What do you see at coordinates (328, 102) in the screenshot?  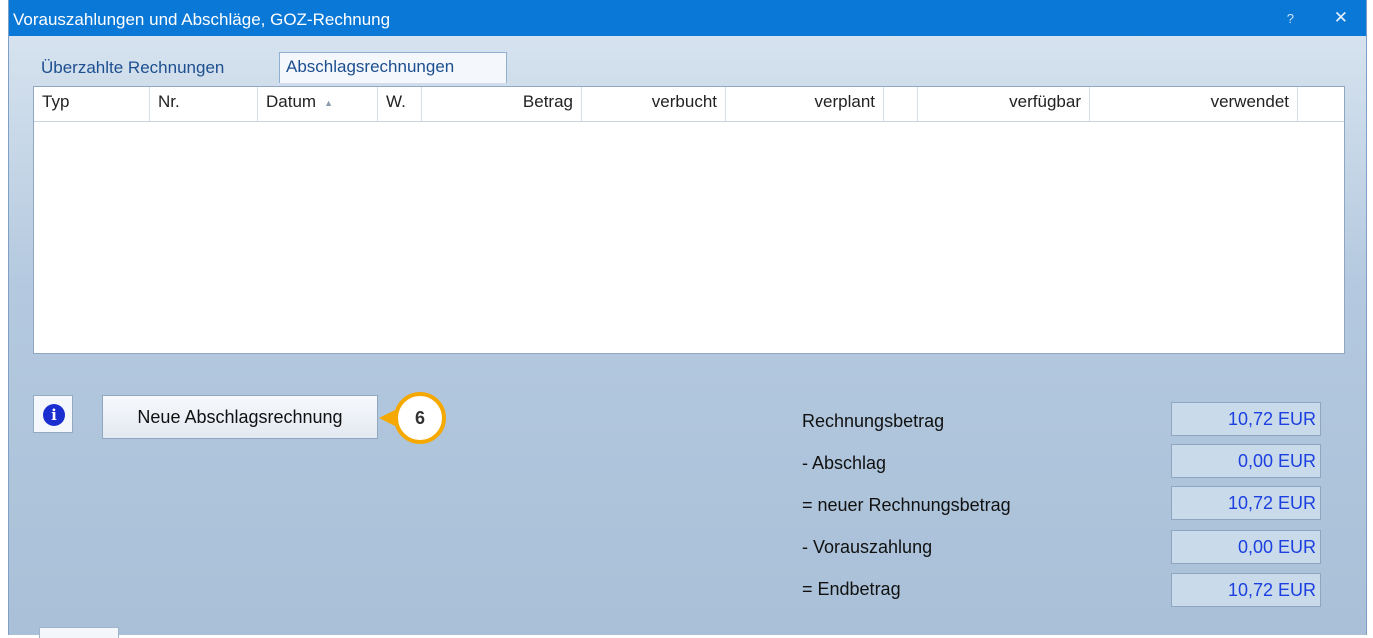 I see `sort-ascending-icon: ▲` at bounding box center [328, 102].